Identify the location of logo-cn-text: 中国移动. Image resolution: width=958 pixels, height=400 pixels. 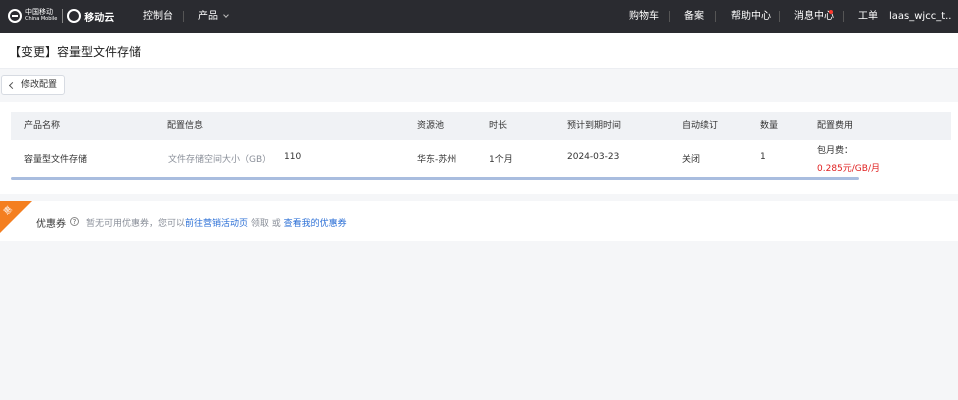
(39, 12).